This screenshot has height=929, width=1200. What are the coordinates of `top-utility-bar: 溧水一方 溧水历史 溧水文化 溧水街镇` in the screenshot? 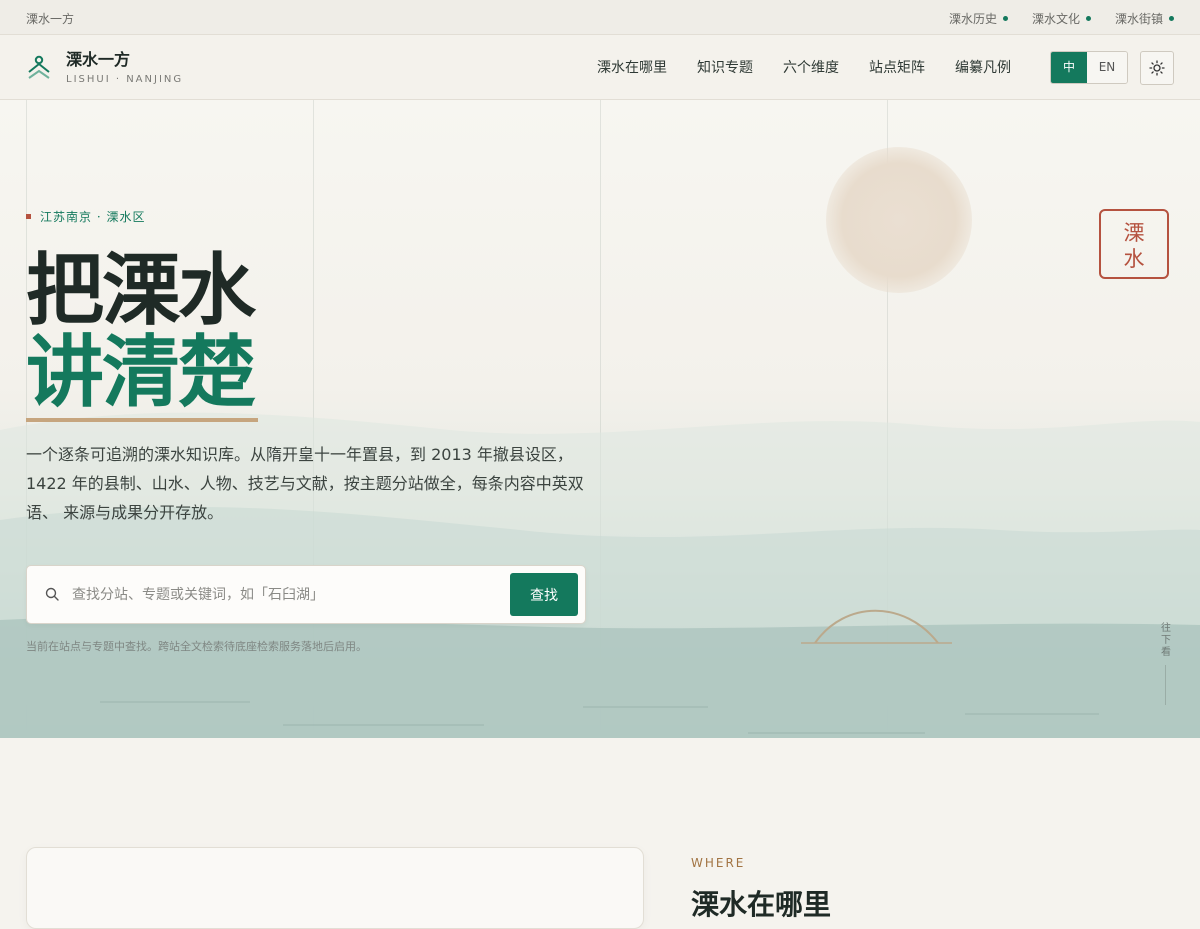 It's located at (600, 17).